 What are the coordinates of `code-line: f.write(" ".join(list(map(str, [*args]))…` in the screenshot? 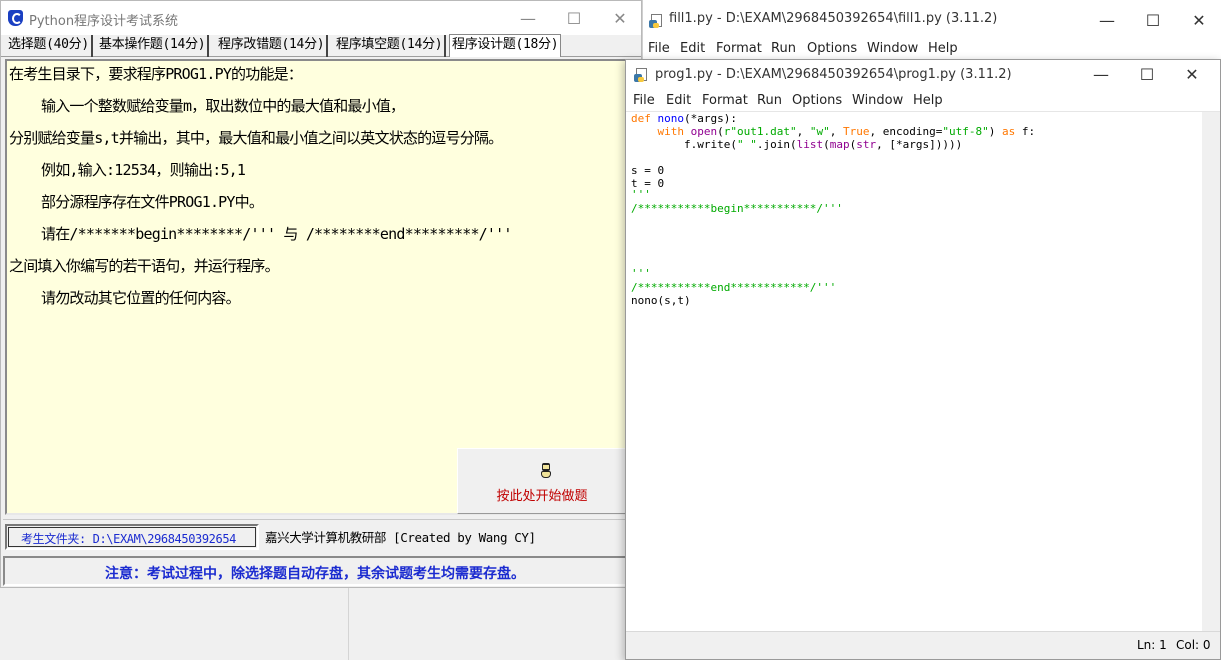 It's located at (797, 144).